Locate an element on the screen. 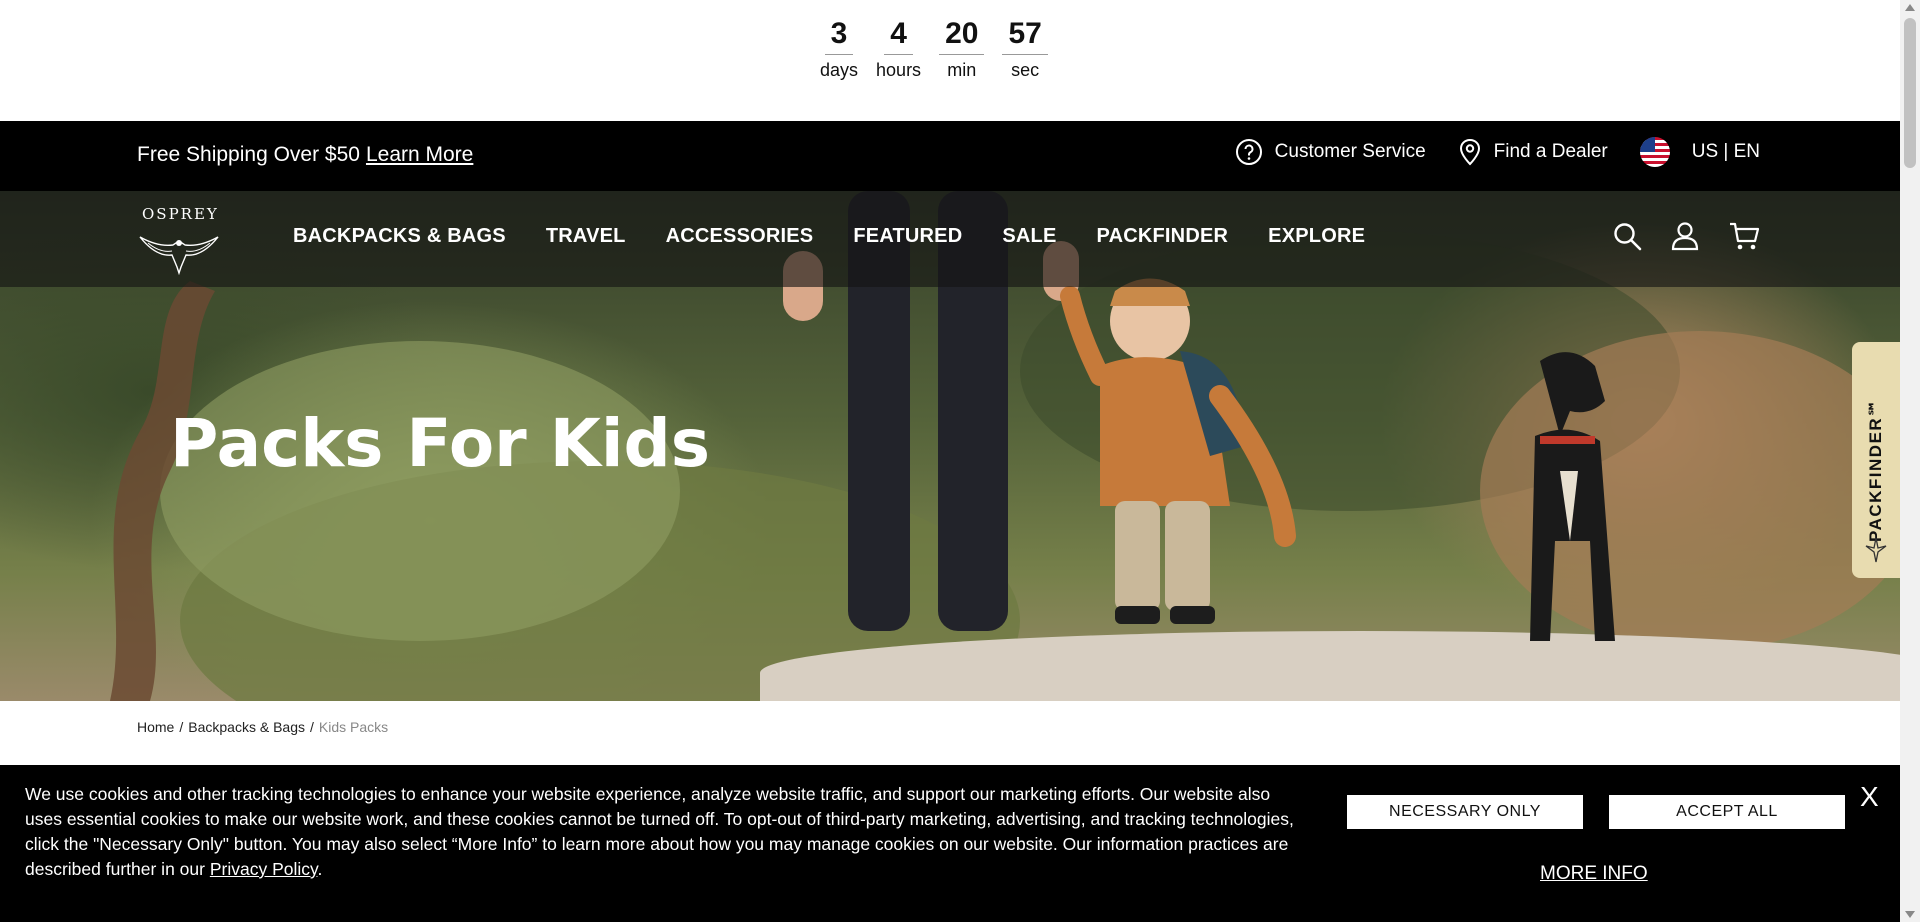 The width and height of the screenshot is (1920, 922). necessary-only-button: NECESSARY ONLY is located at coordinates (1465, 812).